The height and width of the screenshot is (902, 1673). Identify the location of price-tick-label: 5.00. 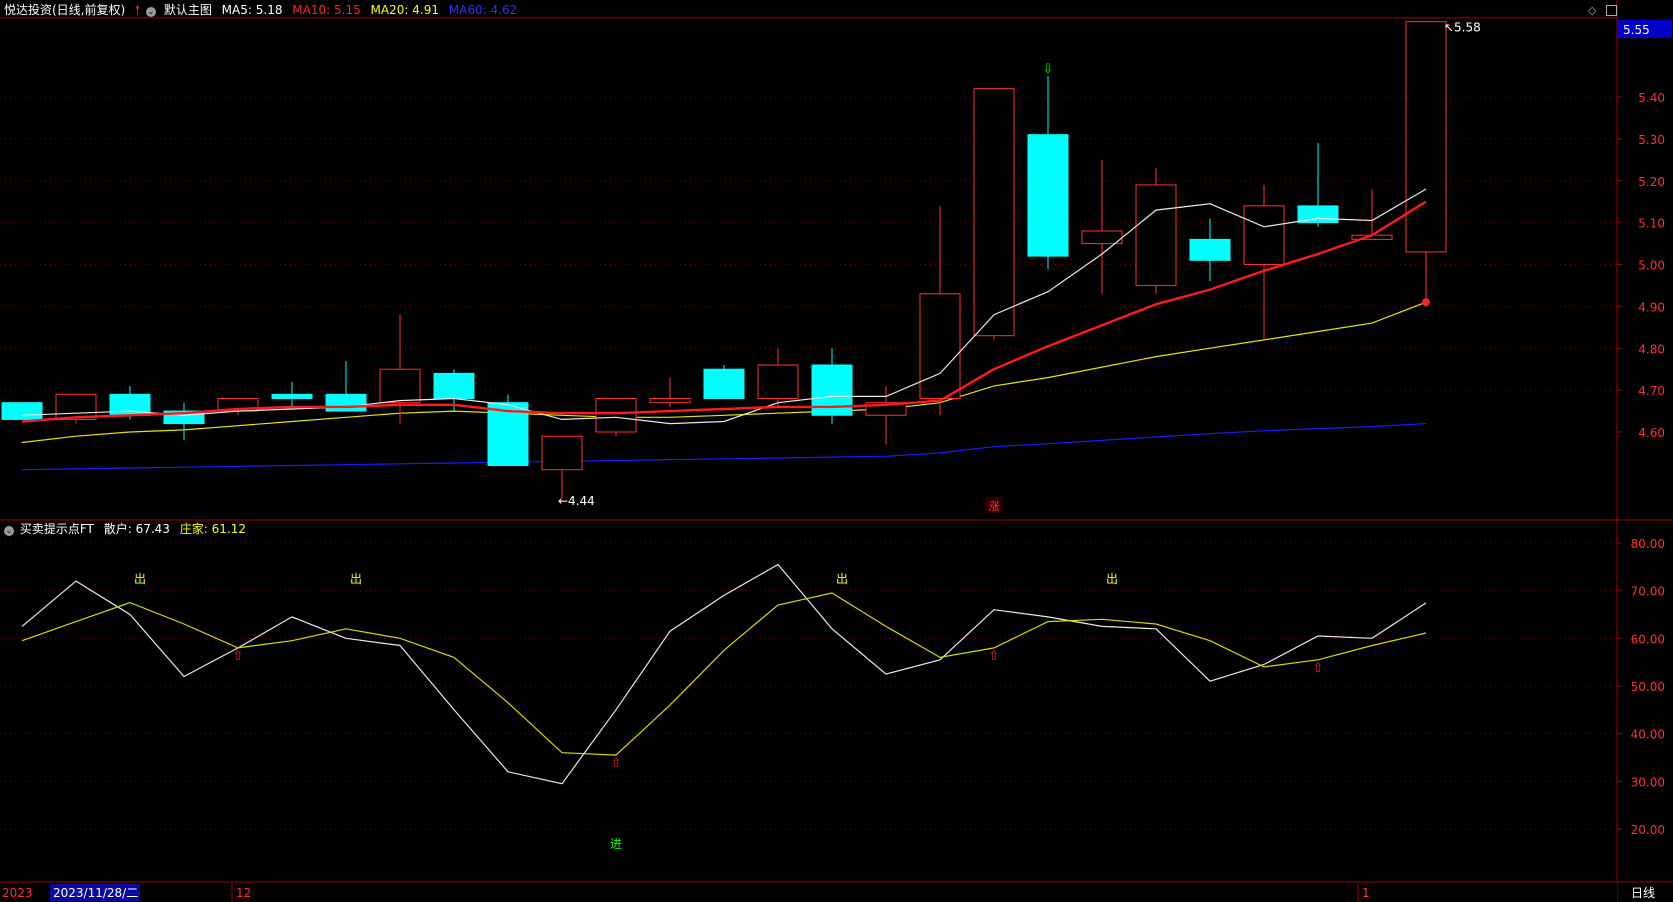
(1651, 266).